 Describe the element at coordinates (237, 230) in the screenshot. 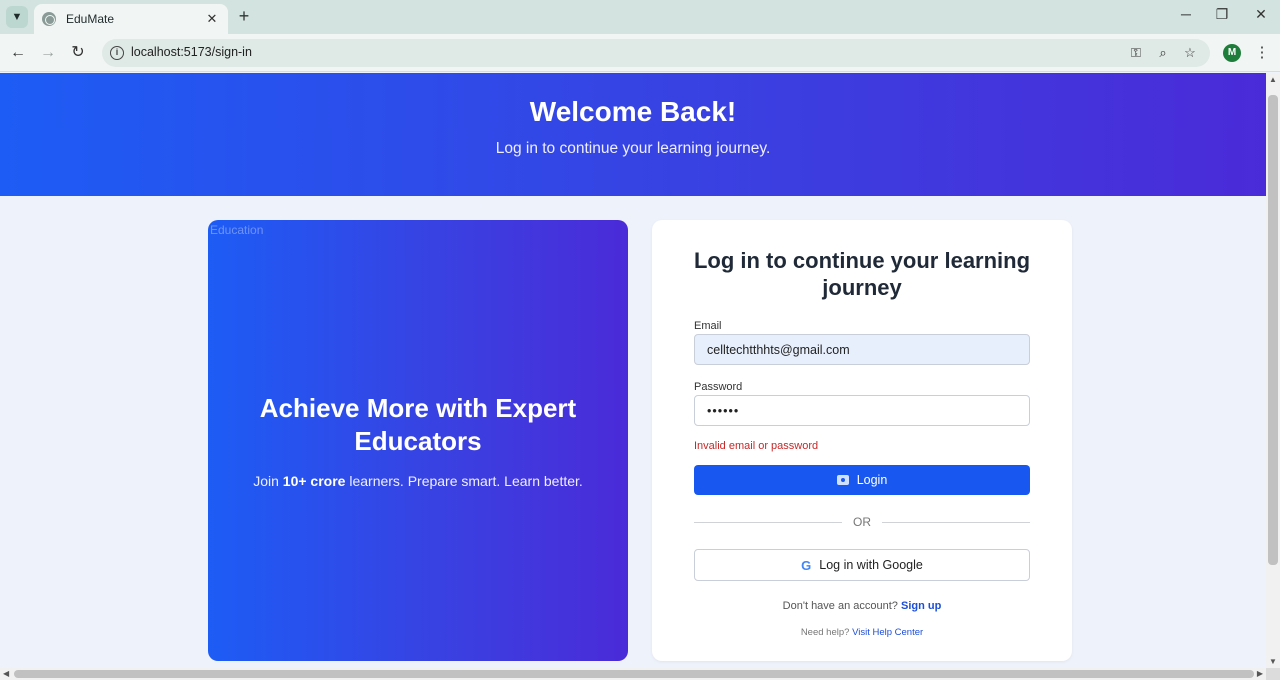

I see `broken-image-alt: Education` at that location.